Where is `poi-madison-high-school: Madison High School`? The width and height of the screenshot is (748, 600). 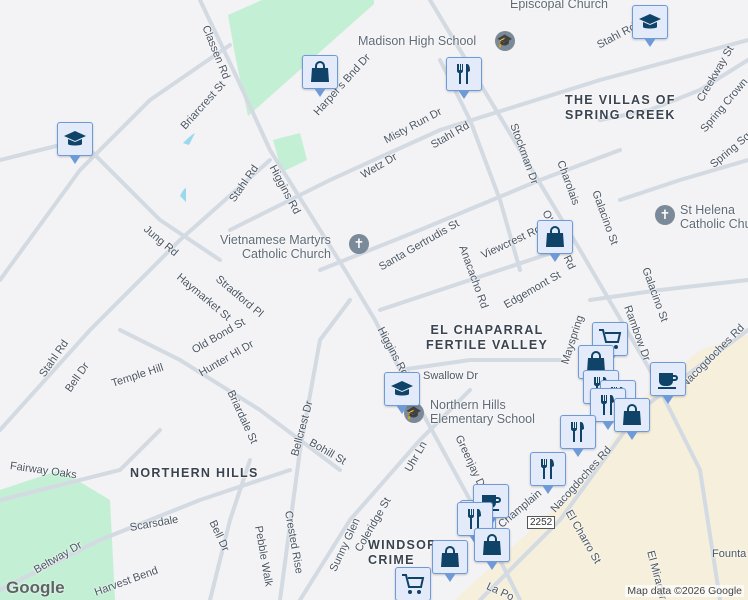
poi-madison-high-school: Madison High School is located at coordinates (417, 41).